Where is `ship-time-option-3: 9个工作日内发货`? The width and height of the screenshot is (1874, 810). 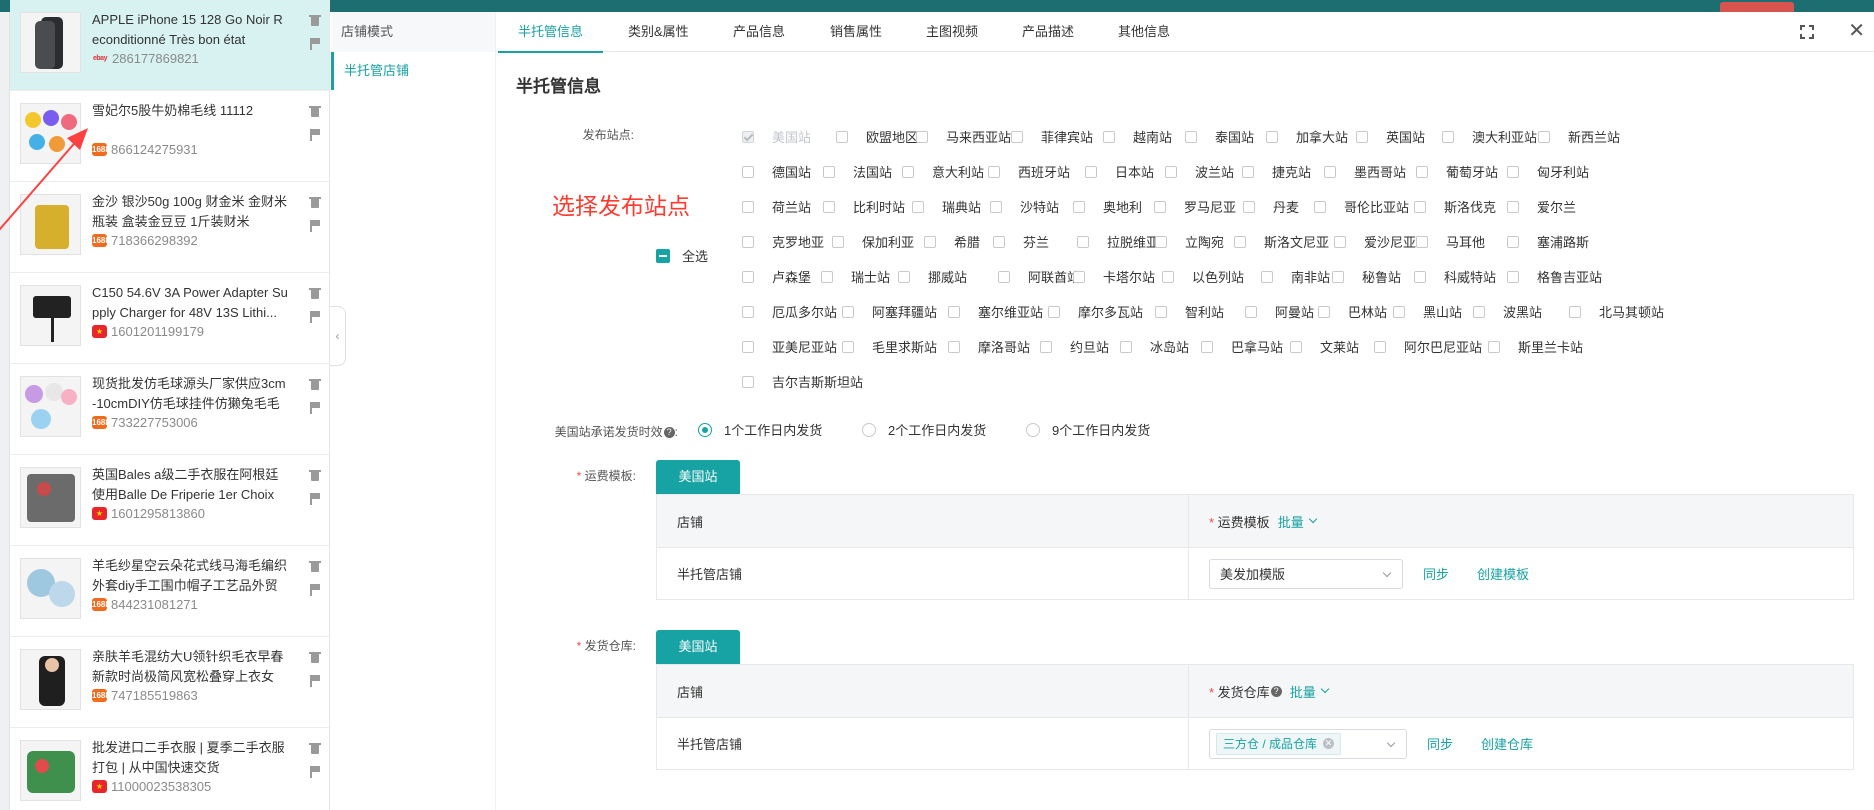
ship-time-option-3: 9个工作日内发货 is located at coordinates (1088, 429).